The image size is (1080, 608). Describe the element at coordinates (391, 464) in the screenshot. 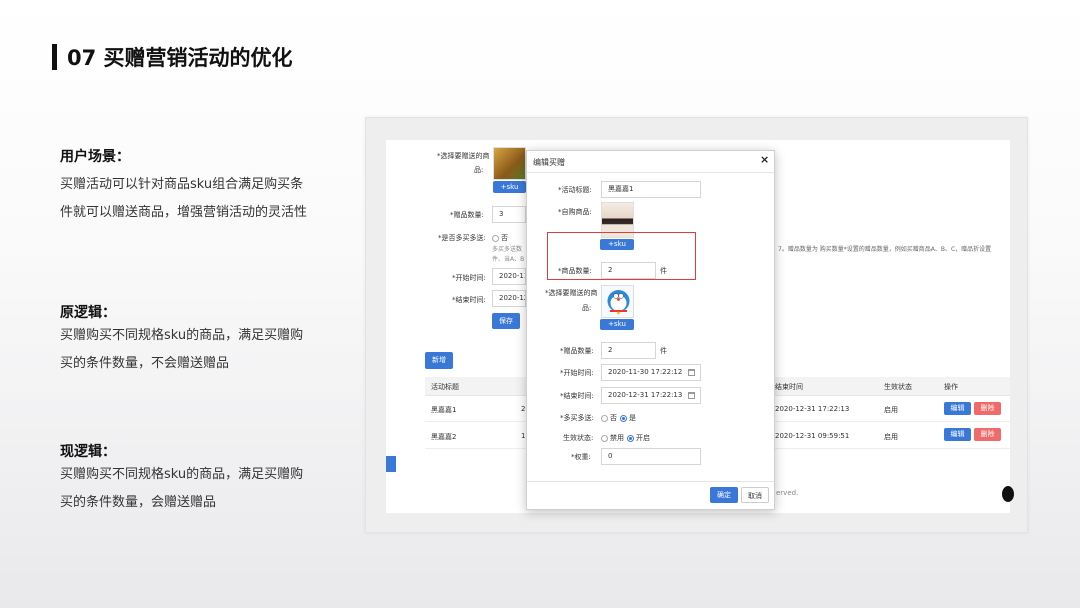

I see `sidebar-scroll-tab` at that location.